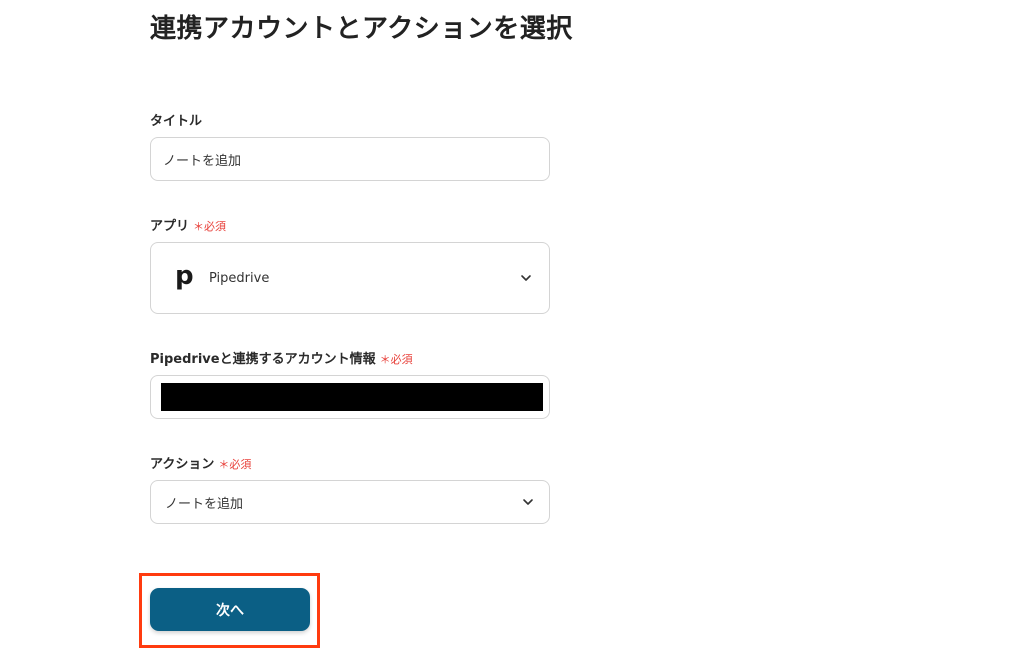  What do you see at coordinates (210, 226) in the screenshot?
I see `app-required-mark: ＊必須` at bounding box center [210, 226].